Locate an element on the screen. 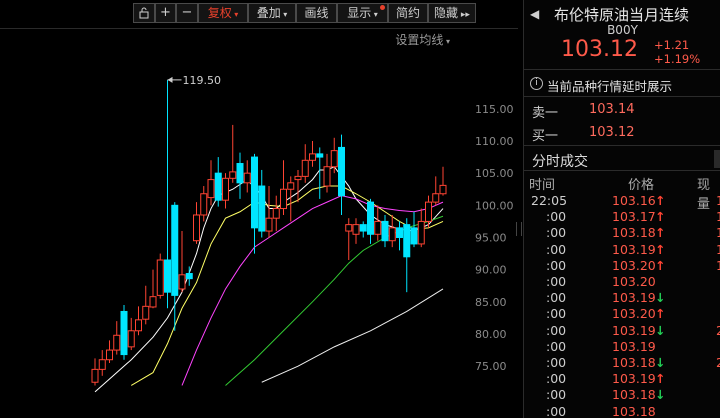  back-arrow-icon: ◀ is located at coordinates (534, 14).